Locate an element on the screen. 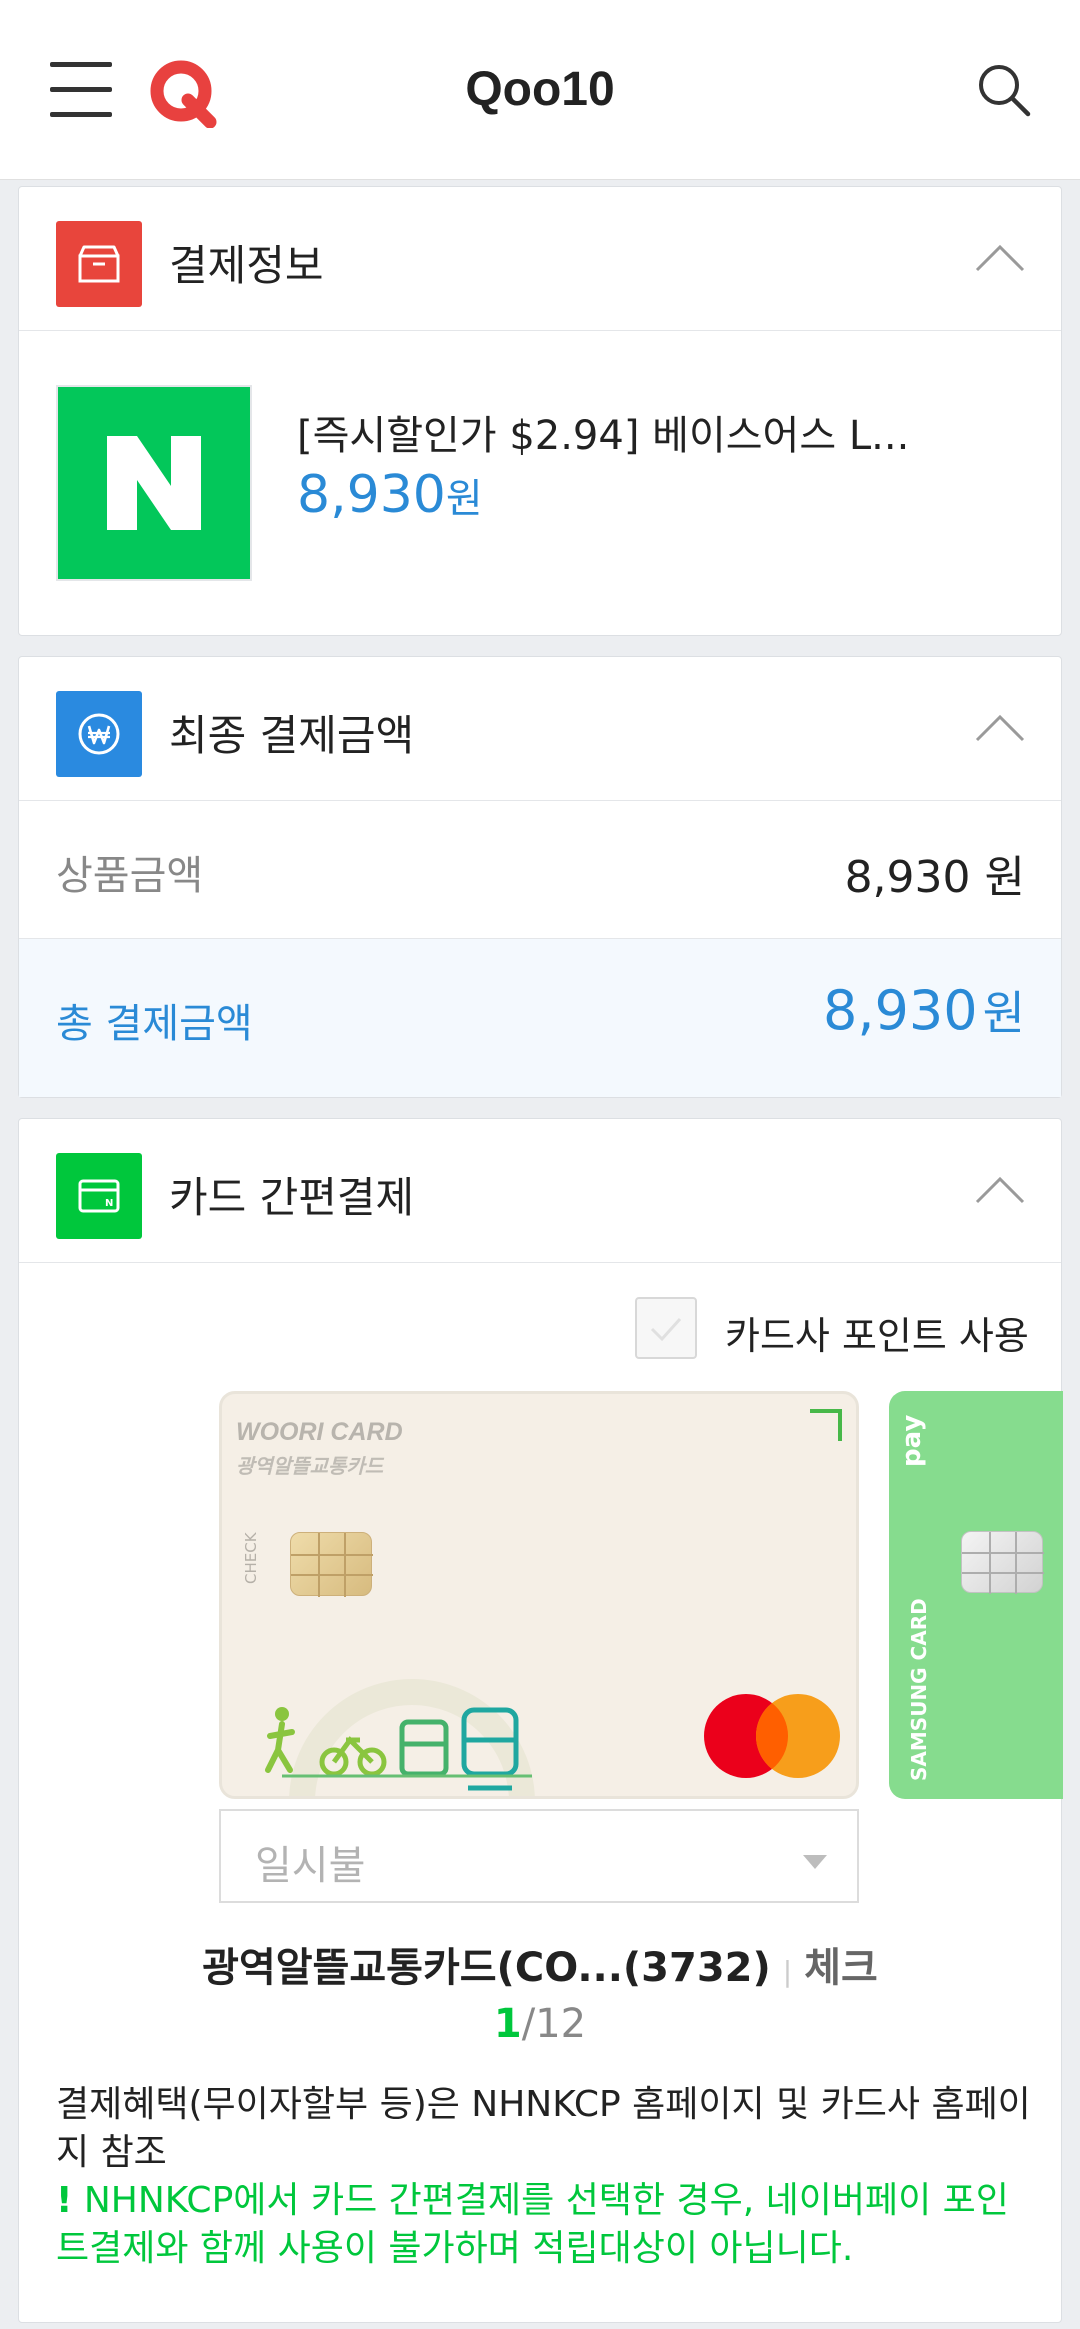 This screenshot has width=1080, height=2329. card-chip-icon is located at coordinates (331, 1564).